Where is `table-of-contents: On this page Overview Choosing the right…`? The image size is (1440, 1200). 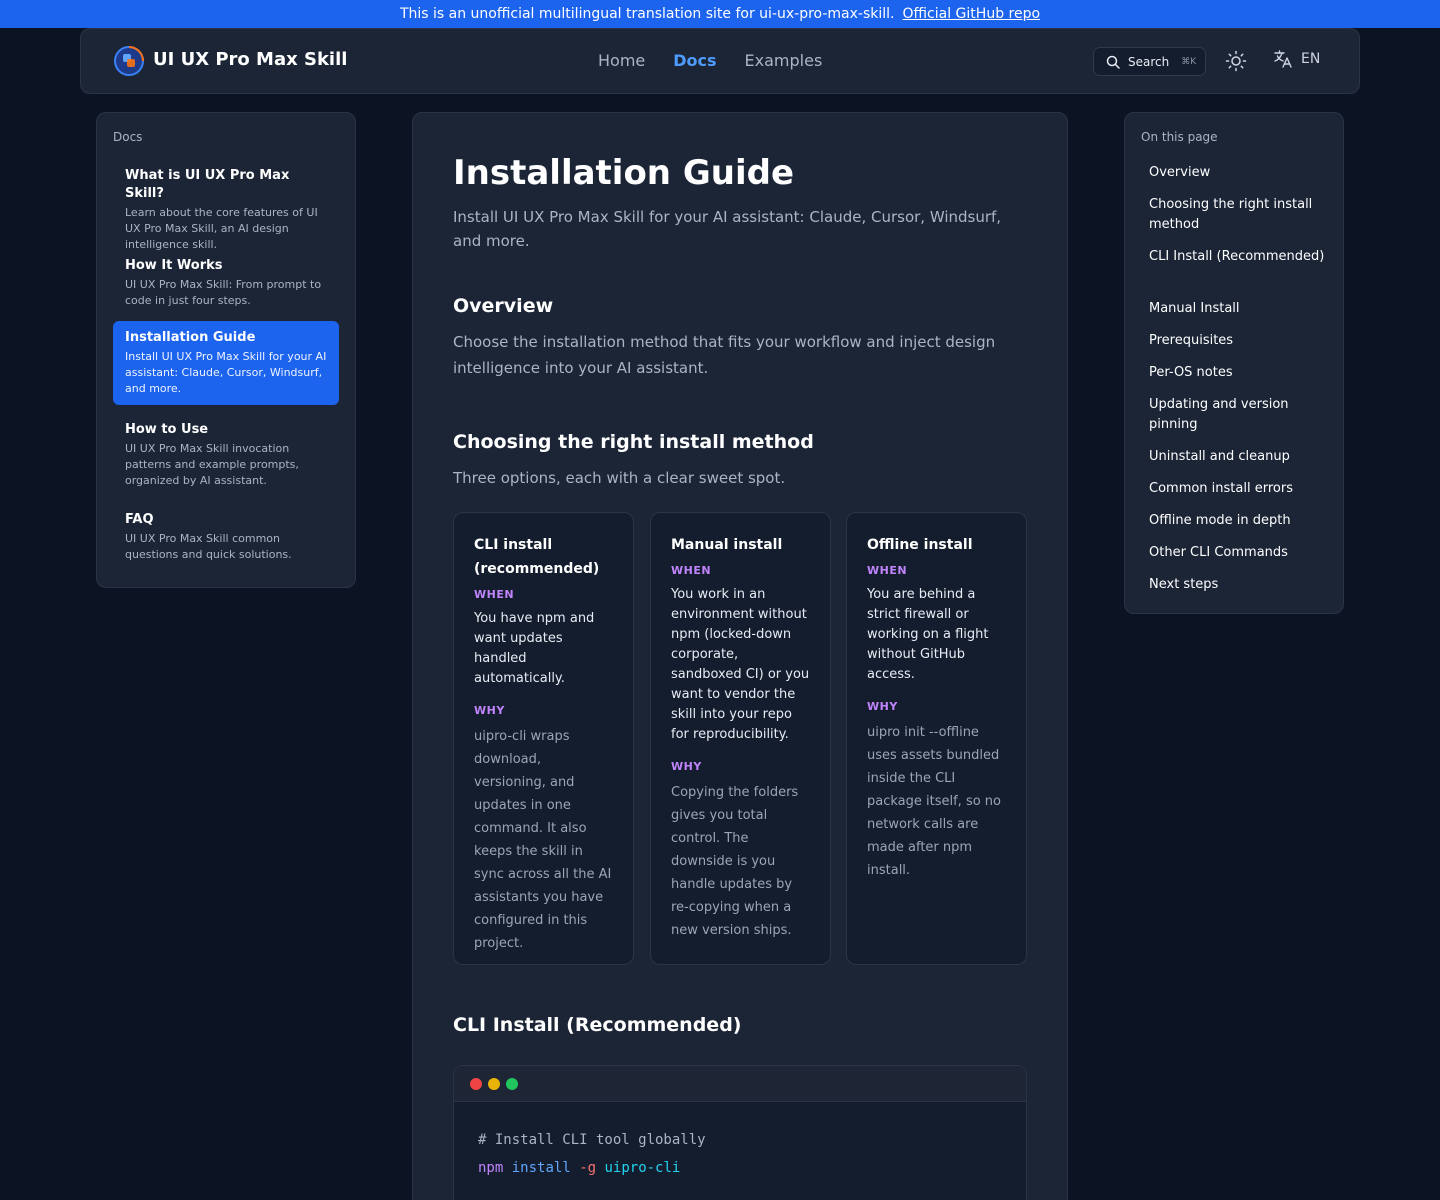 table-of-contents: On this page Overview Choosing the right… is located at coordinates (1234, 363).